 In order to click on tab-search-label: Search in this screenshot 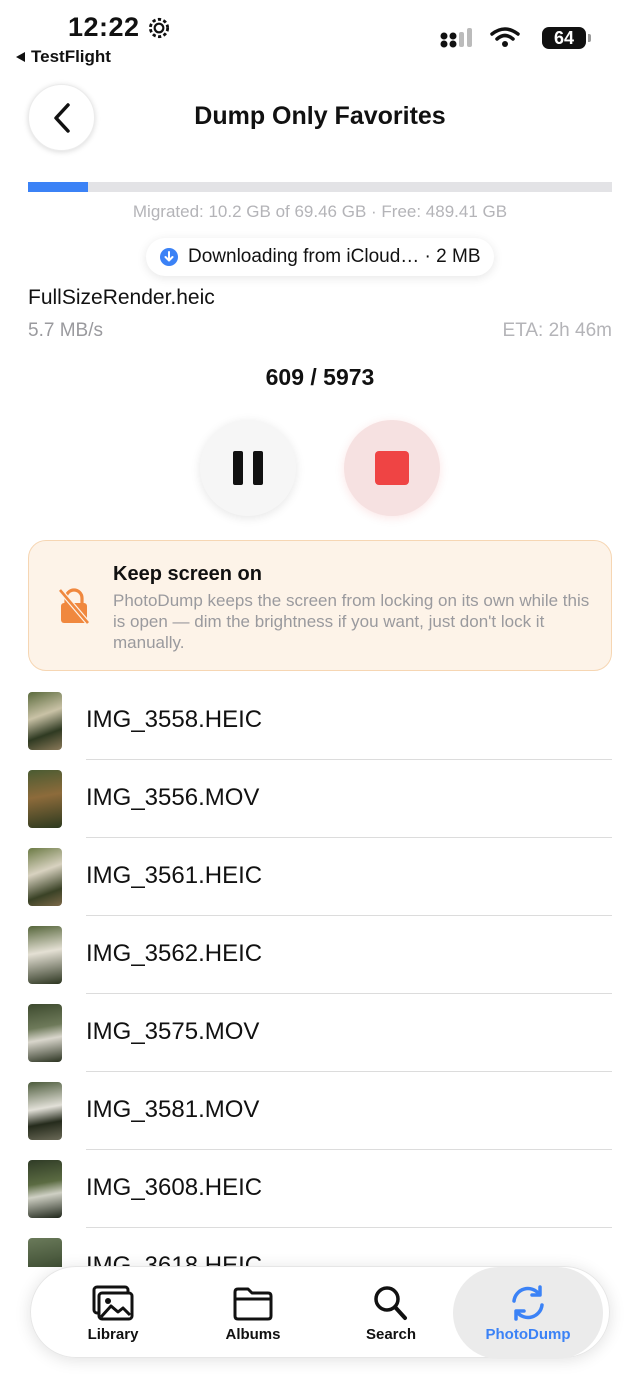, I will do `click(391, 1334)`.